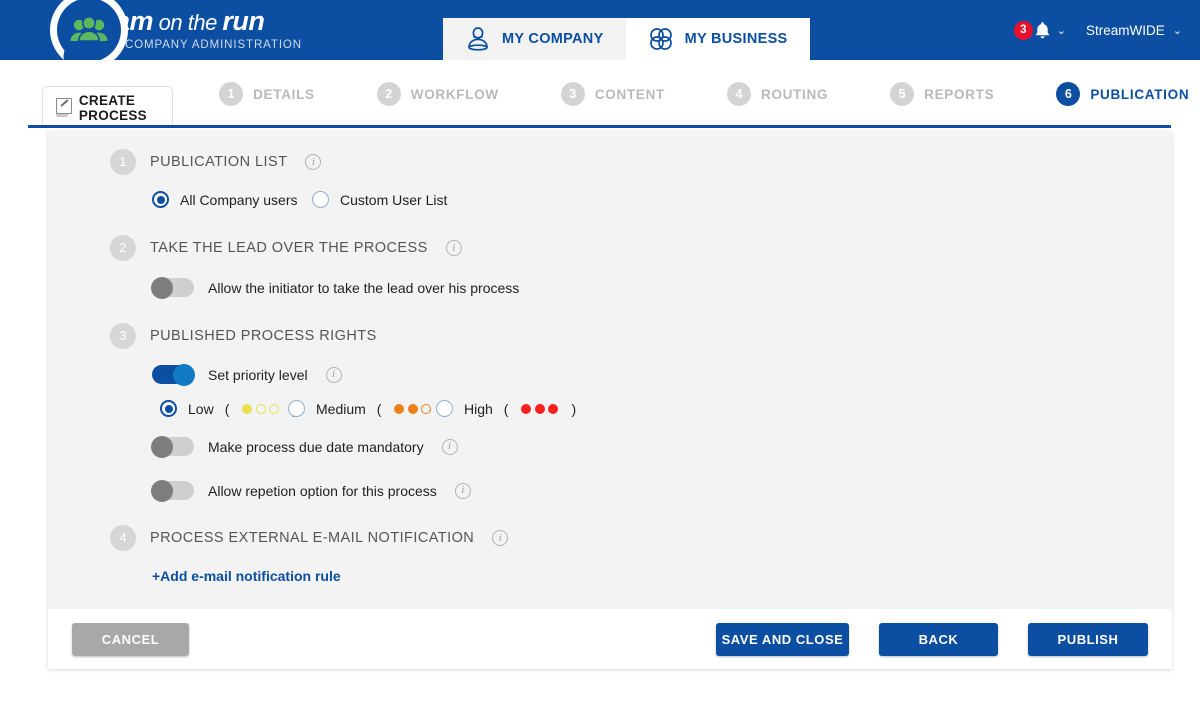 The height and width of the screenshot is (720, 1200). What do you see at coordinates (123, 248) in the screenshot?
I see `section-number: 2` at bounding box center [123, 248].